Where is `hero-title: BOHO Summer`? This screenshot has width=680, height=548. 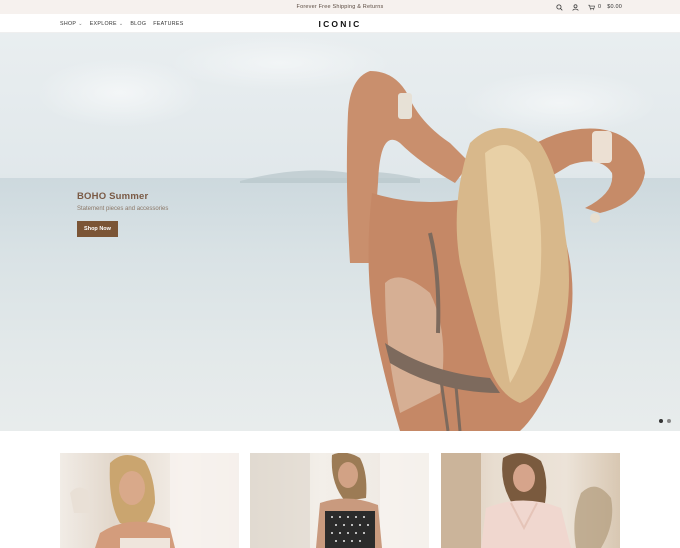 hero-title: BOHO Summer is located at coordinates (113, 196).